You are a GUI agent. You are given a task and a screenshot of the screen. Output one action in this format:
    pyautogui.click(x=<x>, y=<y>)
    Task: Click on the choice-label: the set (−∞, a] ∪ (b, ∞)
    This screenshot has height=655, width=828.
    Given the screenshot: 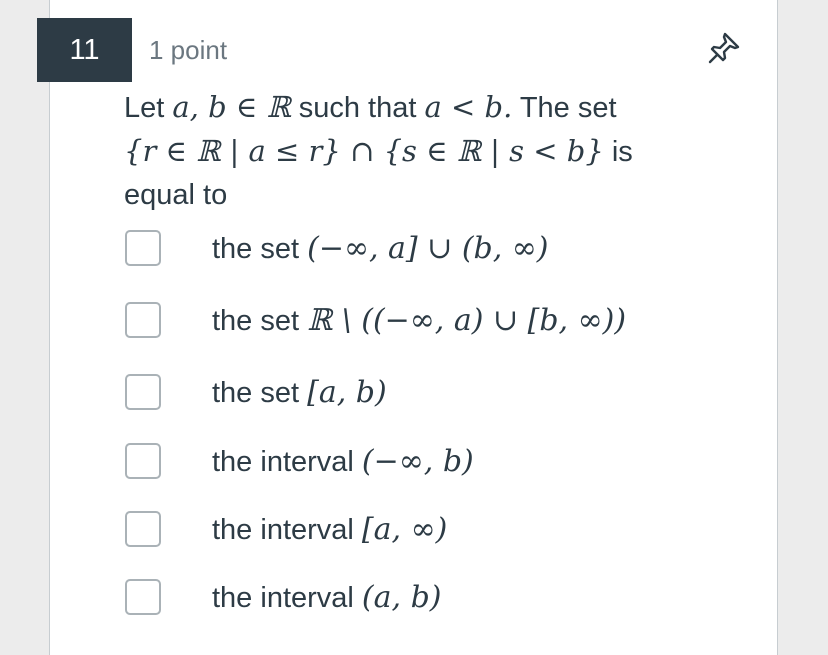 What is the action you would take?
    pyautogui.click(x=380, y=248)
    